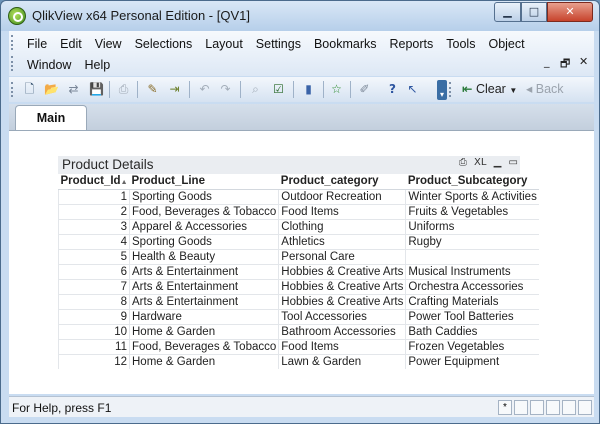  Describe the element at coordinates (534, 12) in the screenshot. I see `maximize-button: □` at that location.